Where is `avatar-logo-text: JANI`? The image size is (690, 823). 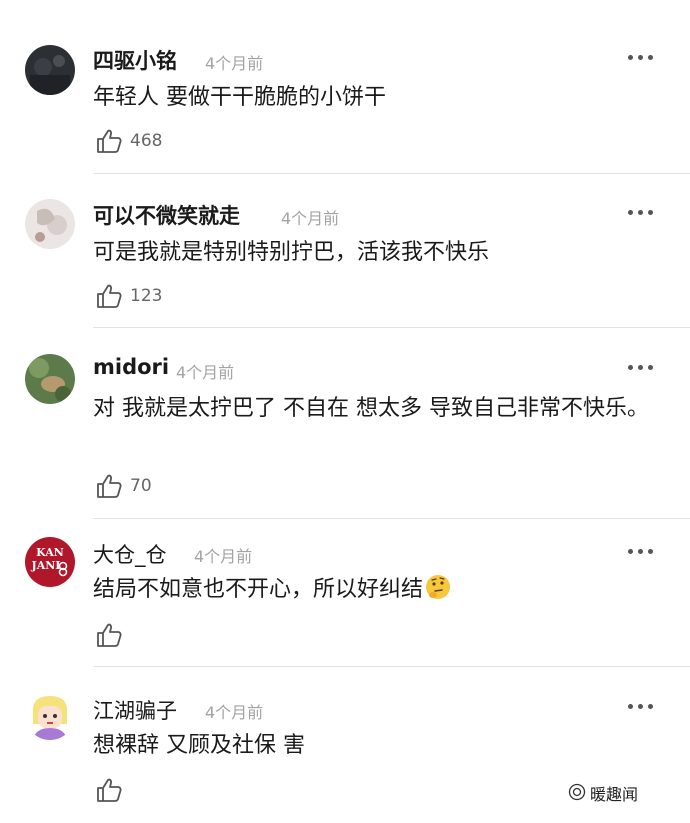
avatar-logo-text: JANI is located at coordinates (46, 565).